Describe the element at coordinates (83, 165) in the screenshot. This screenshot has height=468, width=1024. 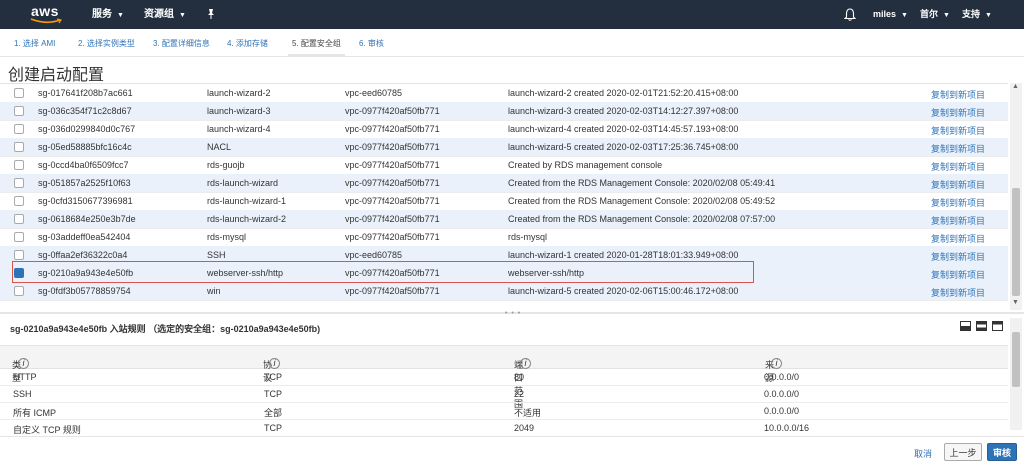
I see `cell-id: sg-0ccd4ba0f6509fcc7` at that location.